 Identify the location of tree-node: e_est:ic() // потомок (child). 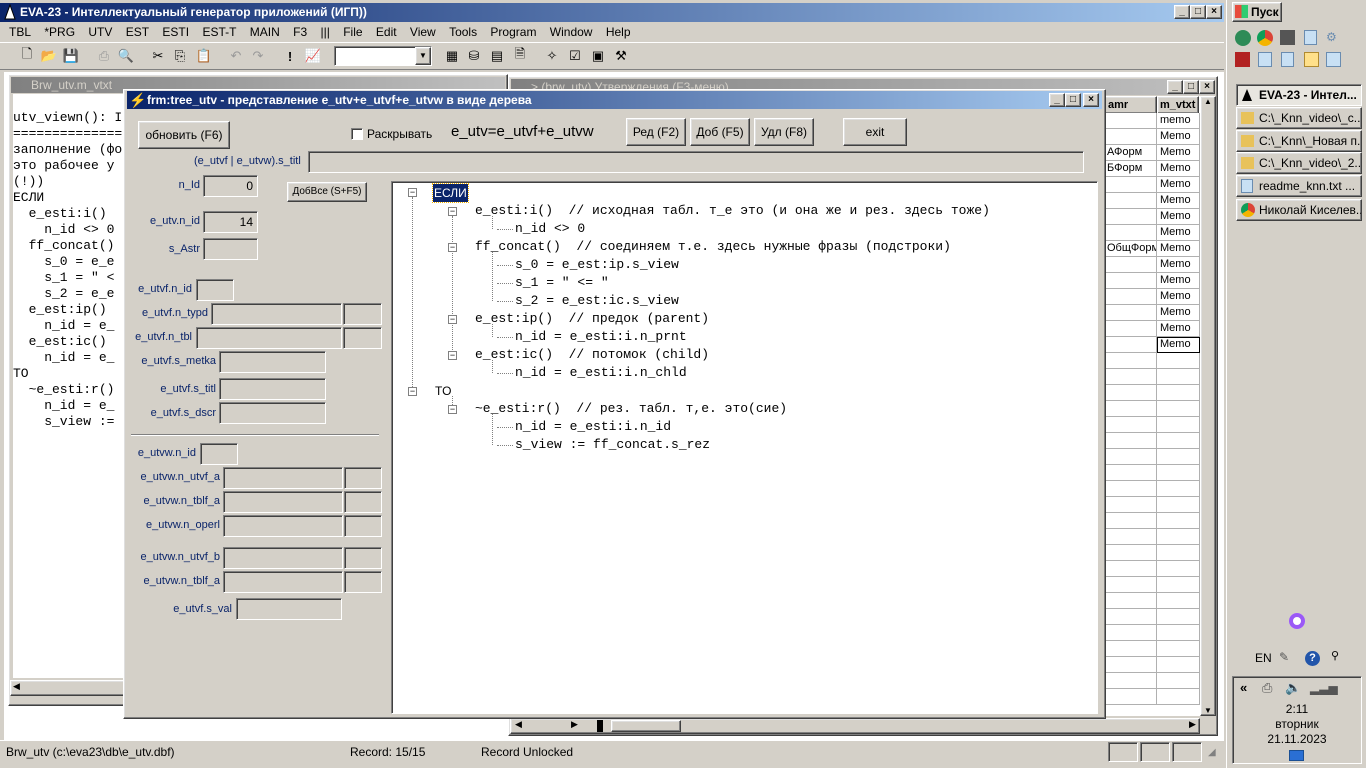
(592, 355).